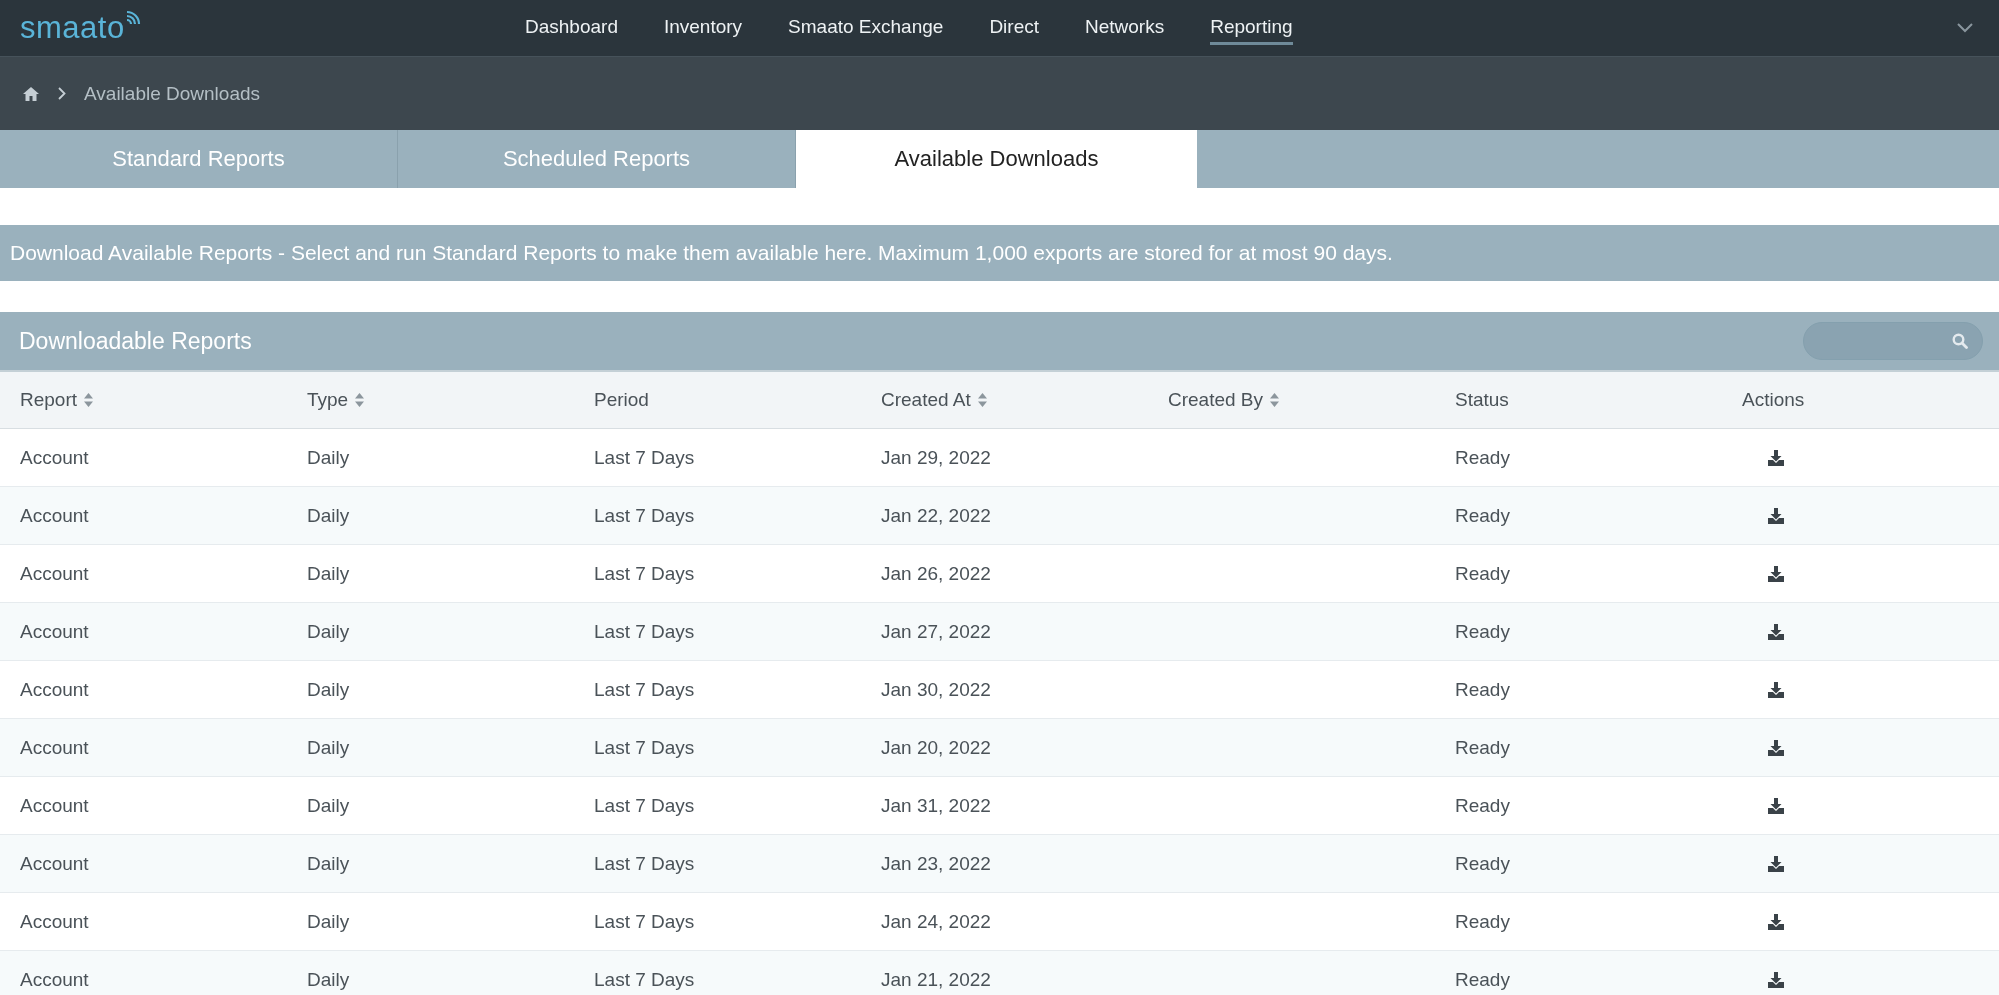 This screenshot has height=995, width=1999. What do you see at coordinates (926, 400) in the screenshot?
I see `column-label: Created At` at bounding box center [926, 400].